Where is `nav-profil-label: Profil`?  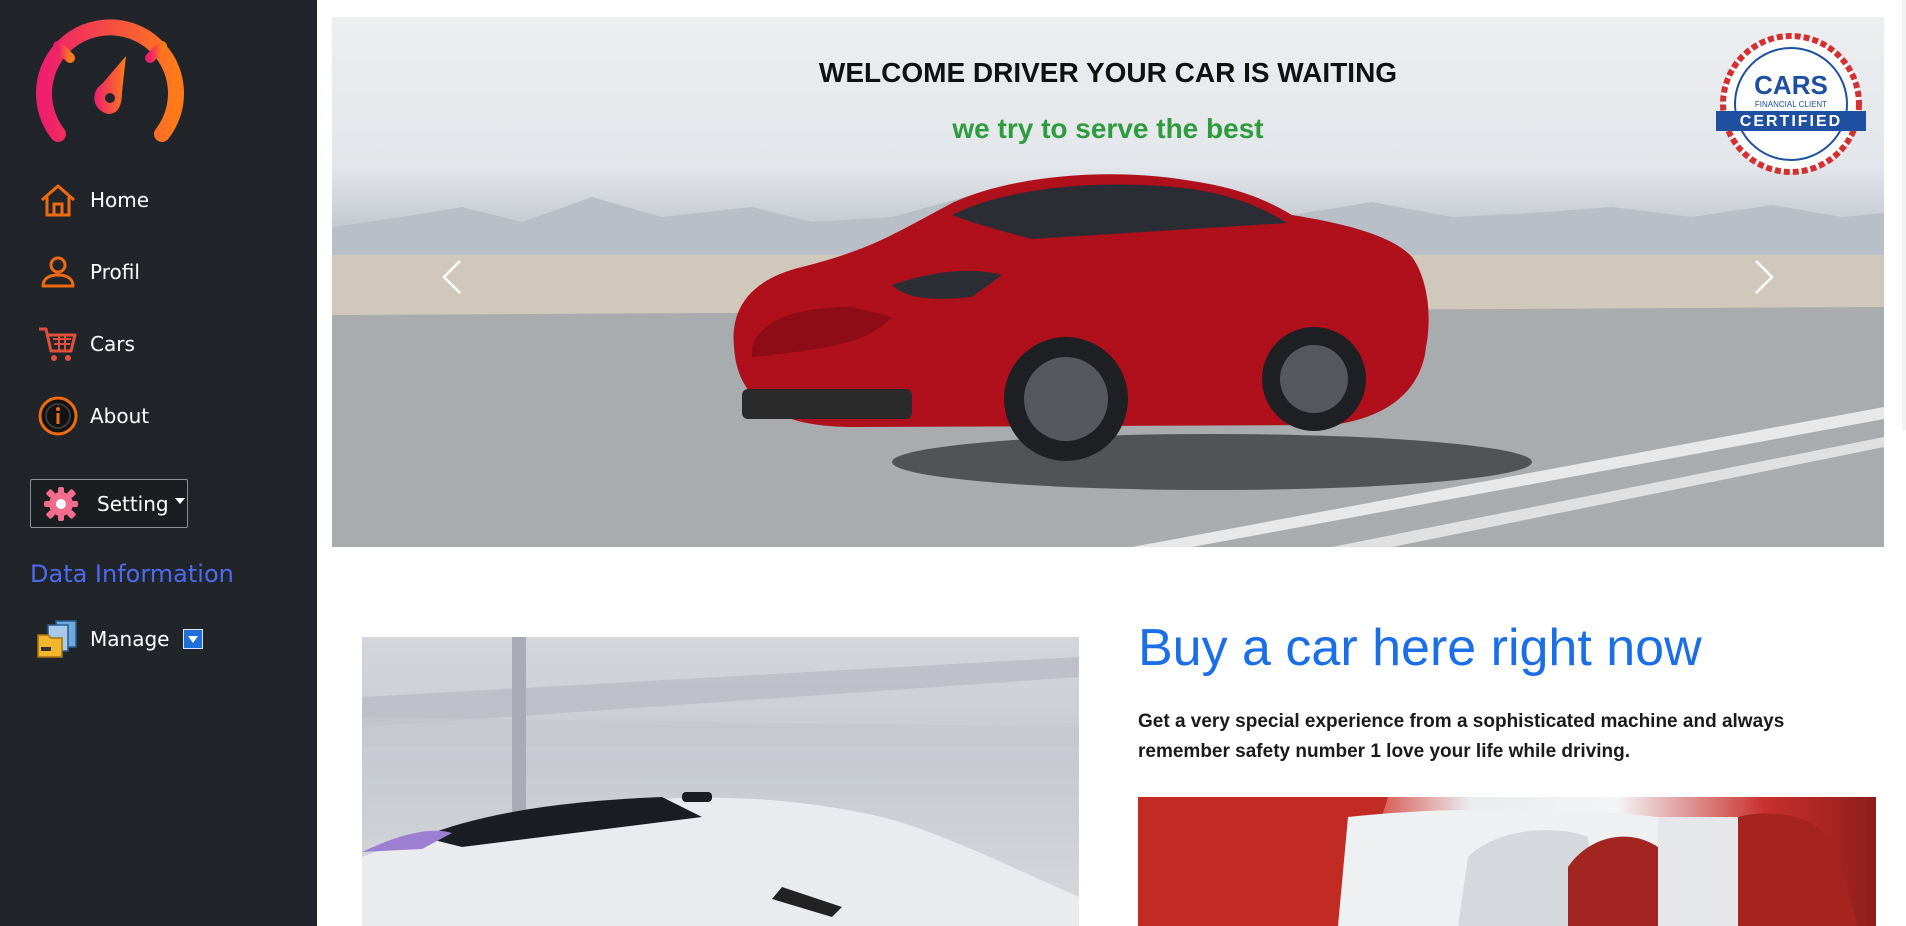 nav-profil-label: Profil is located at coordinates (115, 272).